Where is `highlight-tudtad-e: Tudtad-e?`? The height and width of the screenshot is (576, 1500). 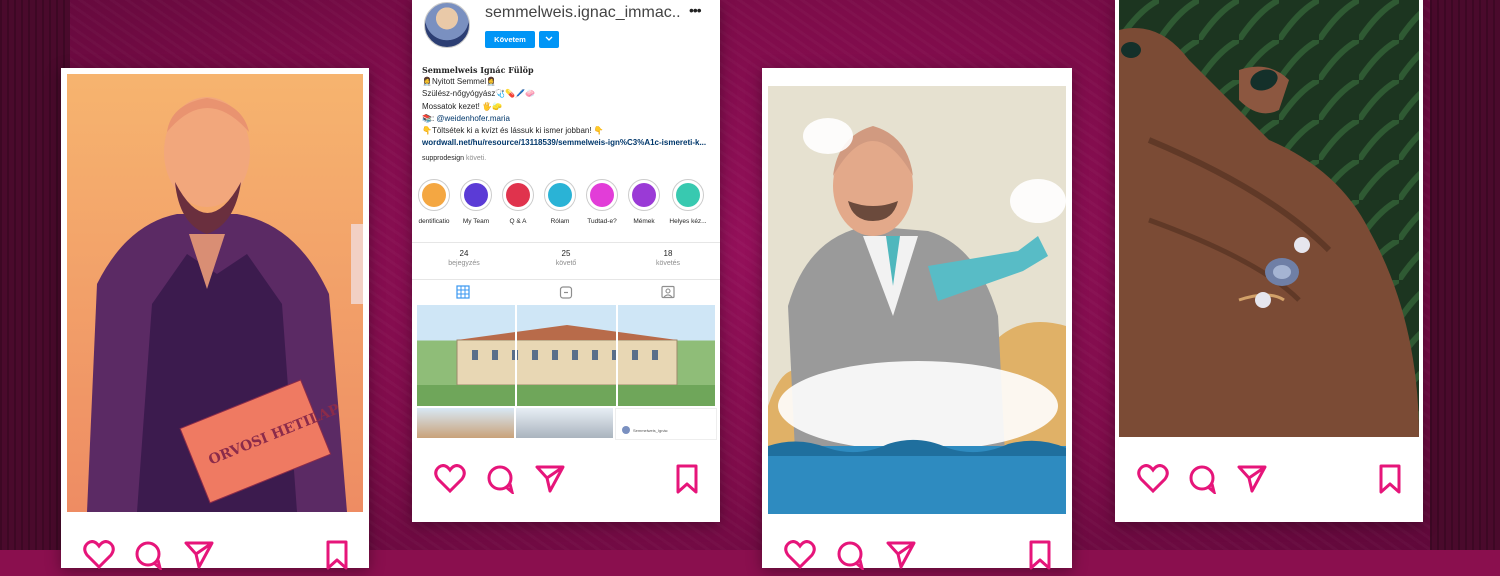
highlight-tudtad-e: Tudtad-e? is located at coordinates (602, 202).